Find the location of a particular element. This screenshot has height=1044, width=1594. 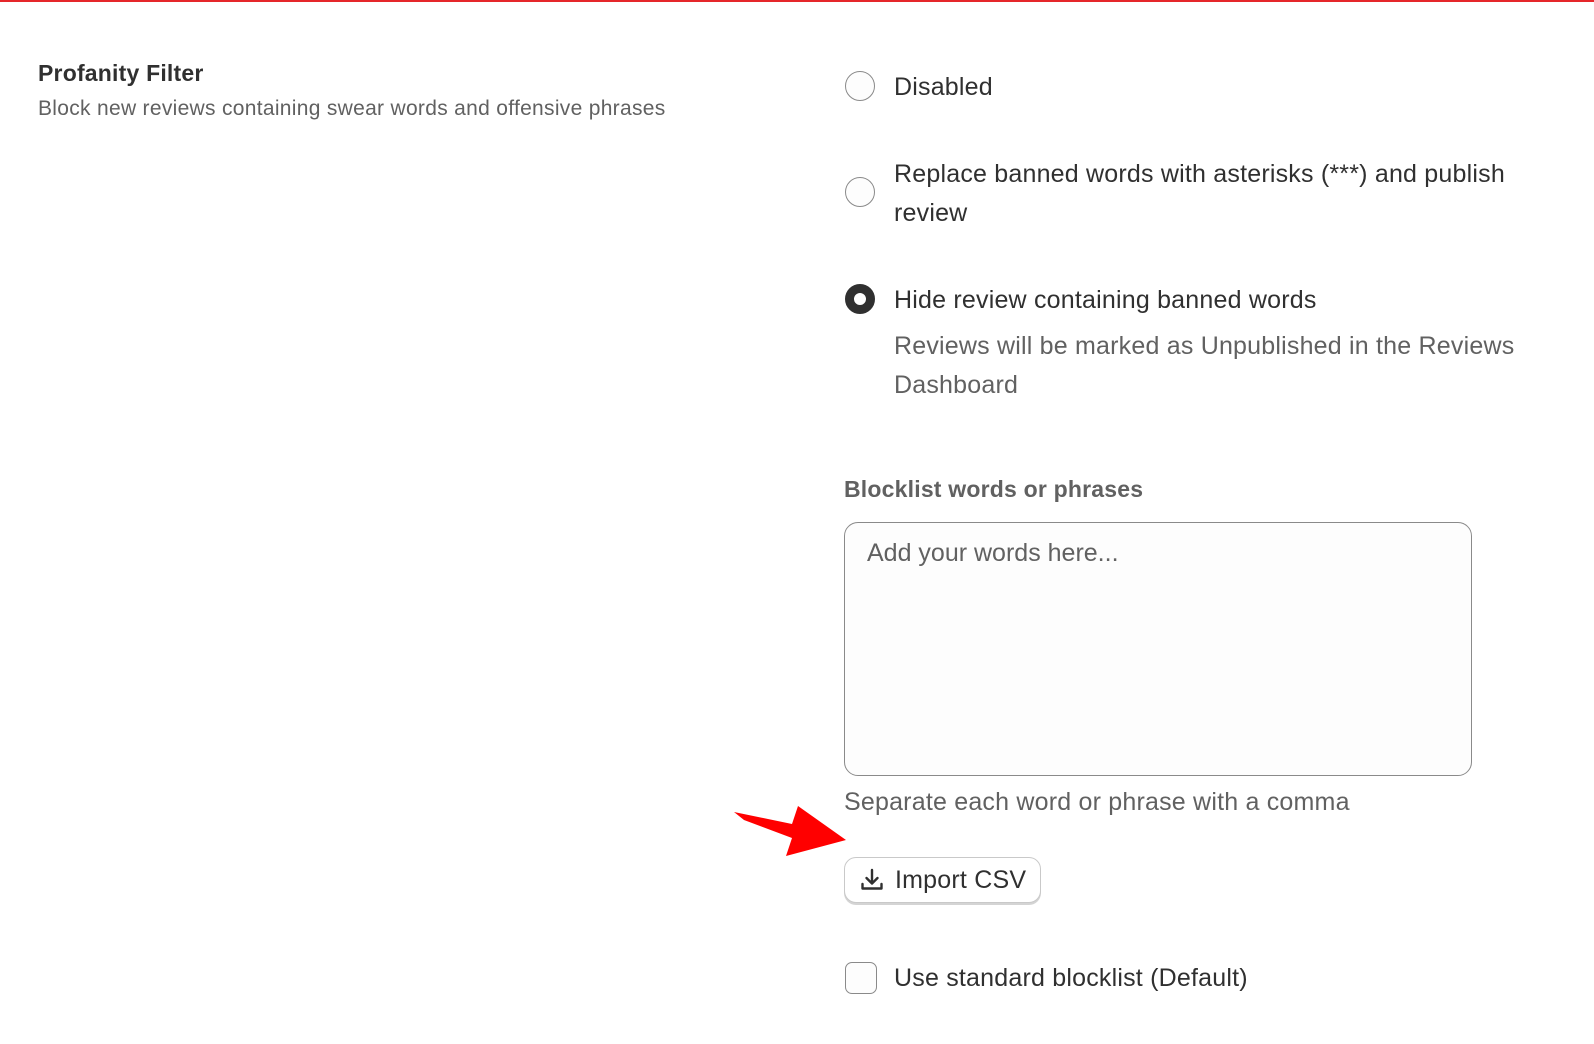

import-csv-button: Import CSV is located at coordinates (942, 880).